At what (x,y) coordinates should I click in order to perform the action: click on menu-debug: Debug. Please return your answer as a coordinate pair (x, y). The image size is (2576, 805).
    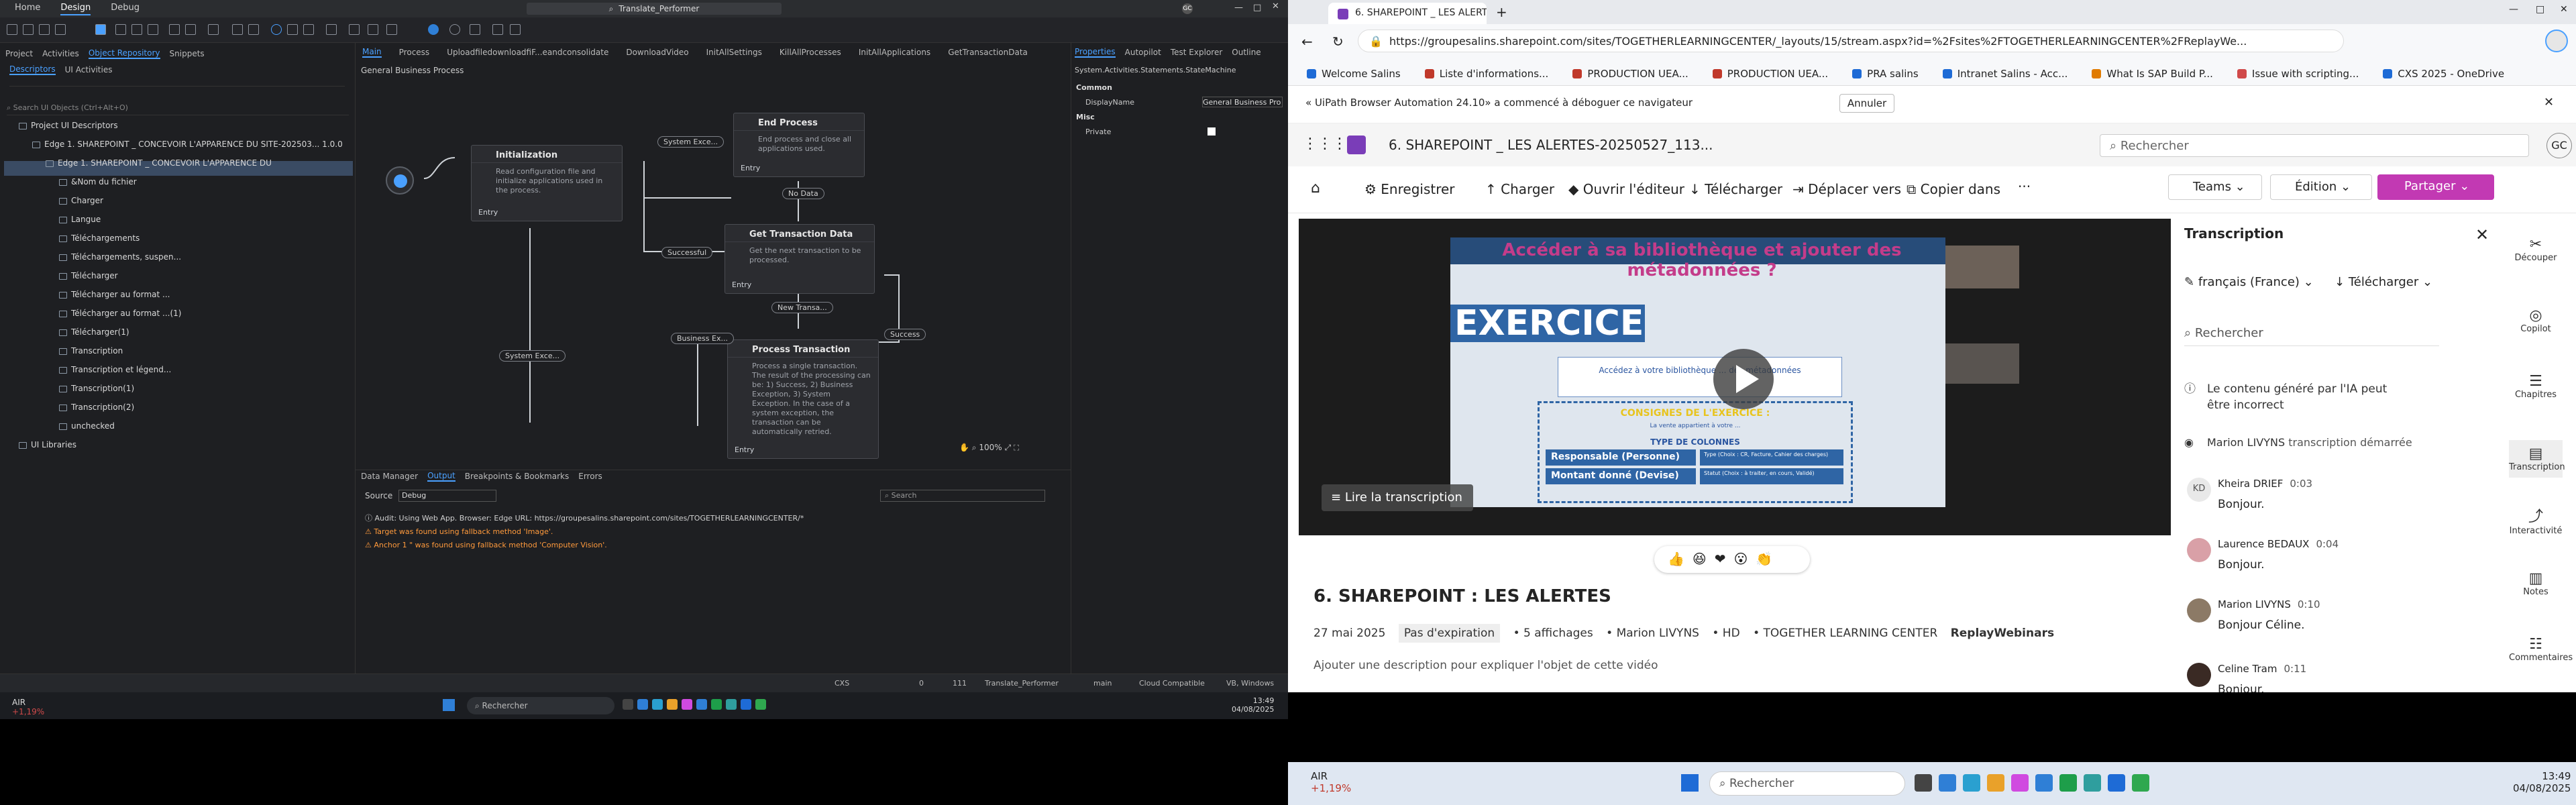
    Looking at the image, I should click on (125, 9).